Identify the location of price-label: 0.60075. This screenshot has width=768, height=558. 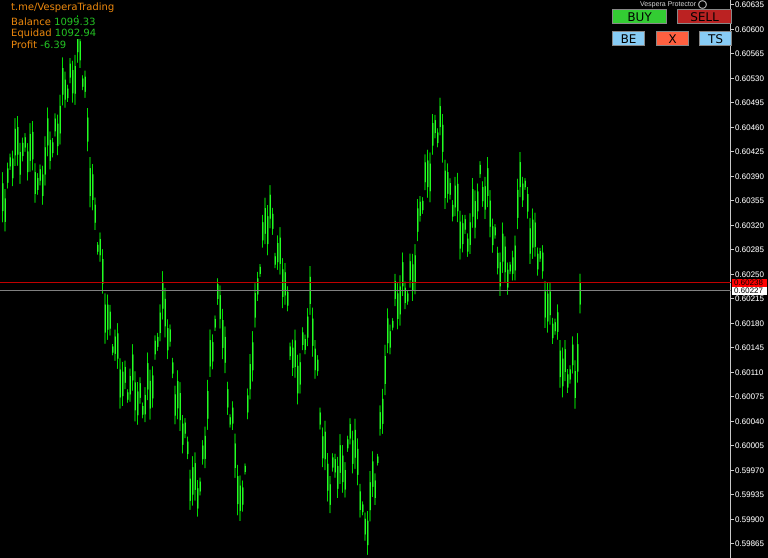
(749, 397).